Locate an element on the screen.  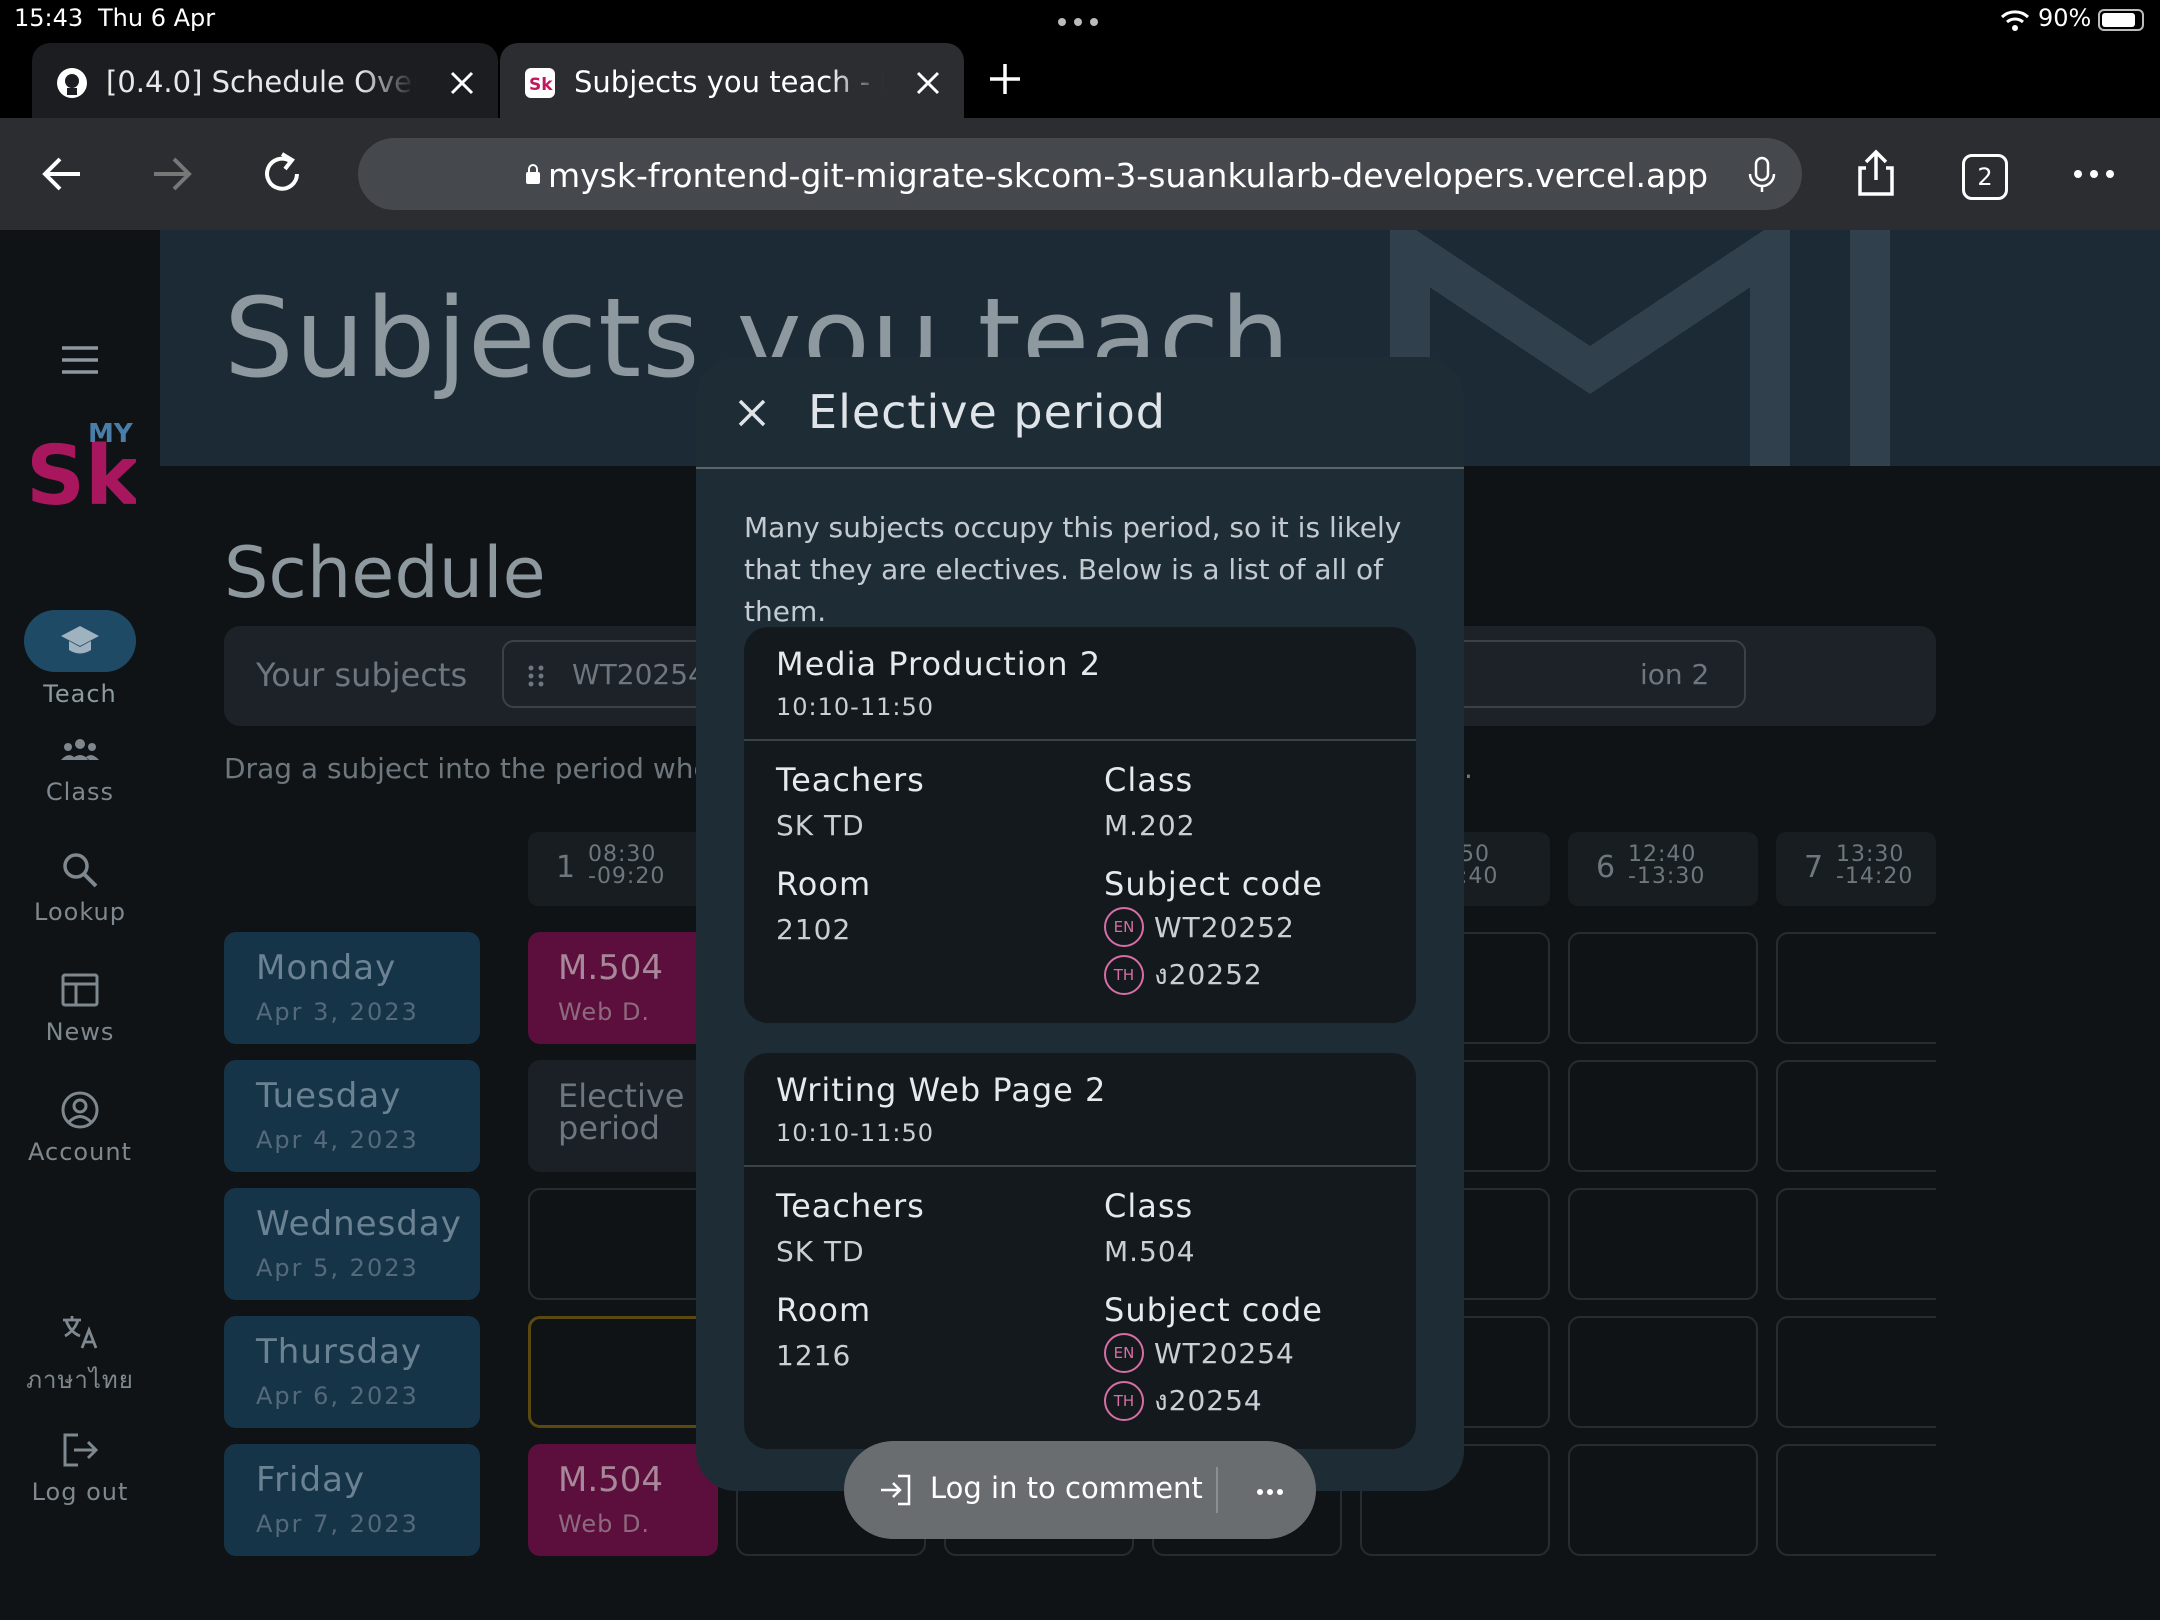
tab-title: Subjects you teach - MySK is located at coordinates (729, 82).